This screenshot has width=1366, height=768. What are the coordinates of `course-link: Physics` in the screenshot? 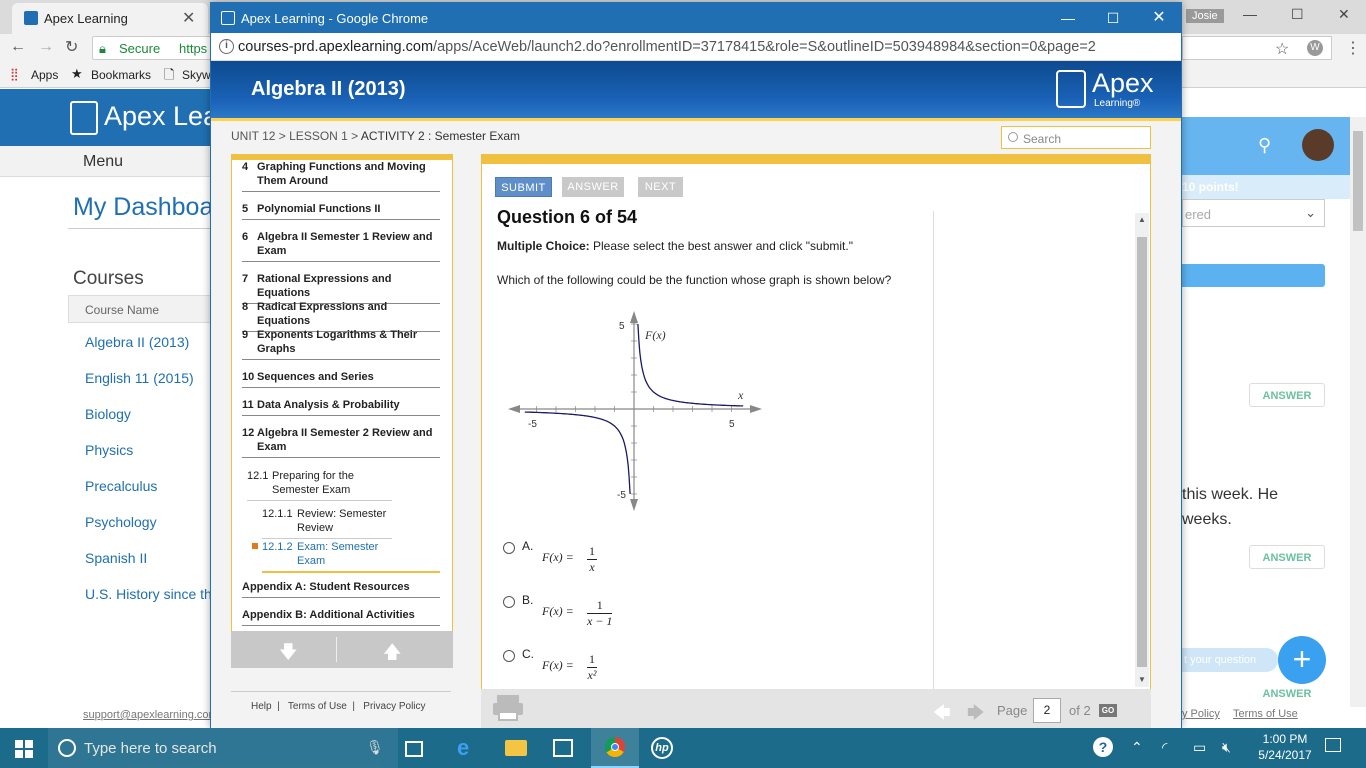 It's located at (109, 450).